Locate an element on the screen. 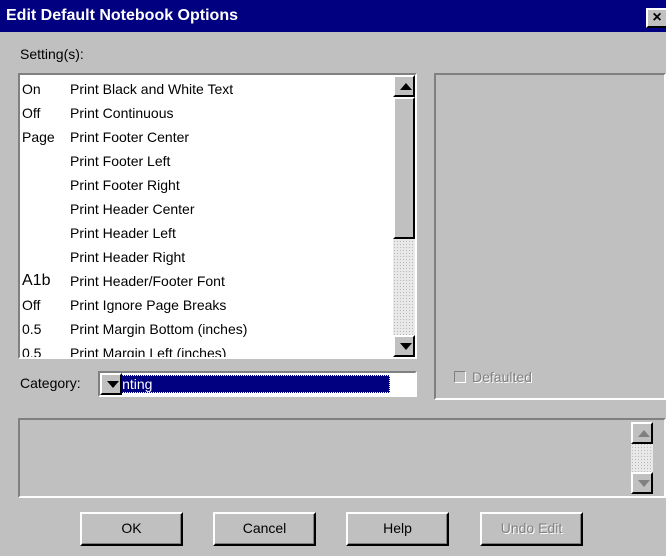 The width and height of the screenshot is (666, 556). chevron-down-icon is located at coordinates (113, 384).